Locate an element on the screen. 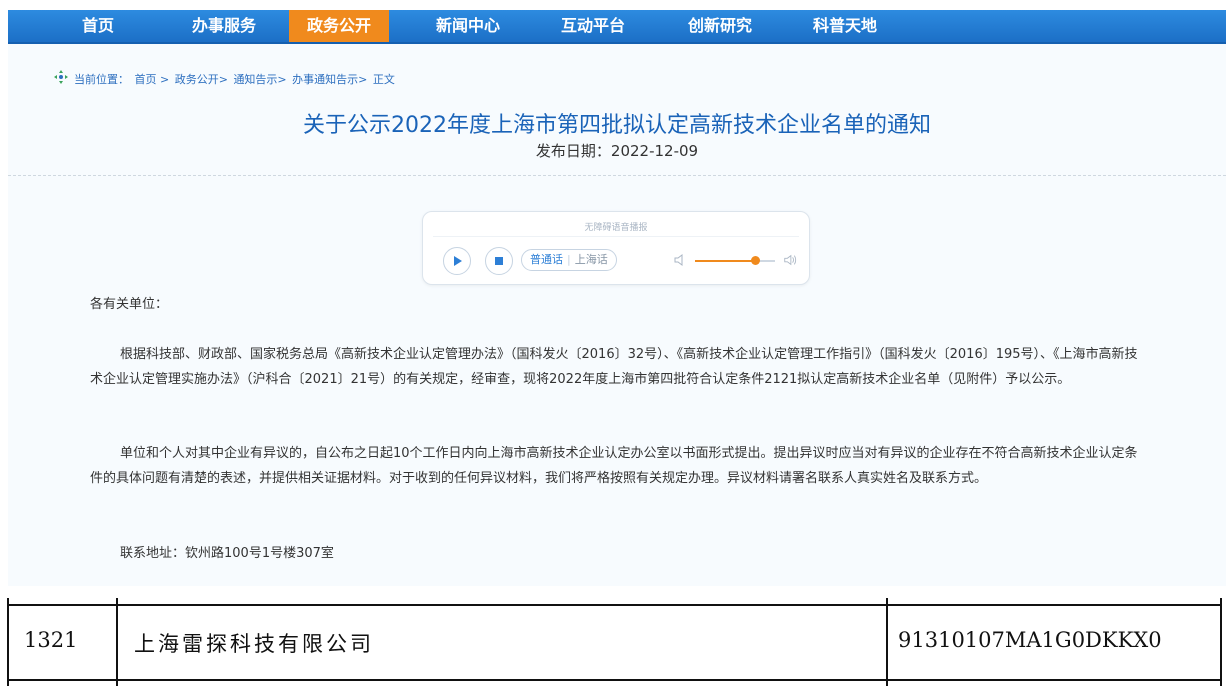  attachment-table: 1321 上海雷探科技有限公司 91310107MA1G0DKKX0 is located at coordinates (615, 638).